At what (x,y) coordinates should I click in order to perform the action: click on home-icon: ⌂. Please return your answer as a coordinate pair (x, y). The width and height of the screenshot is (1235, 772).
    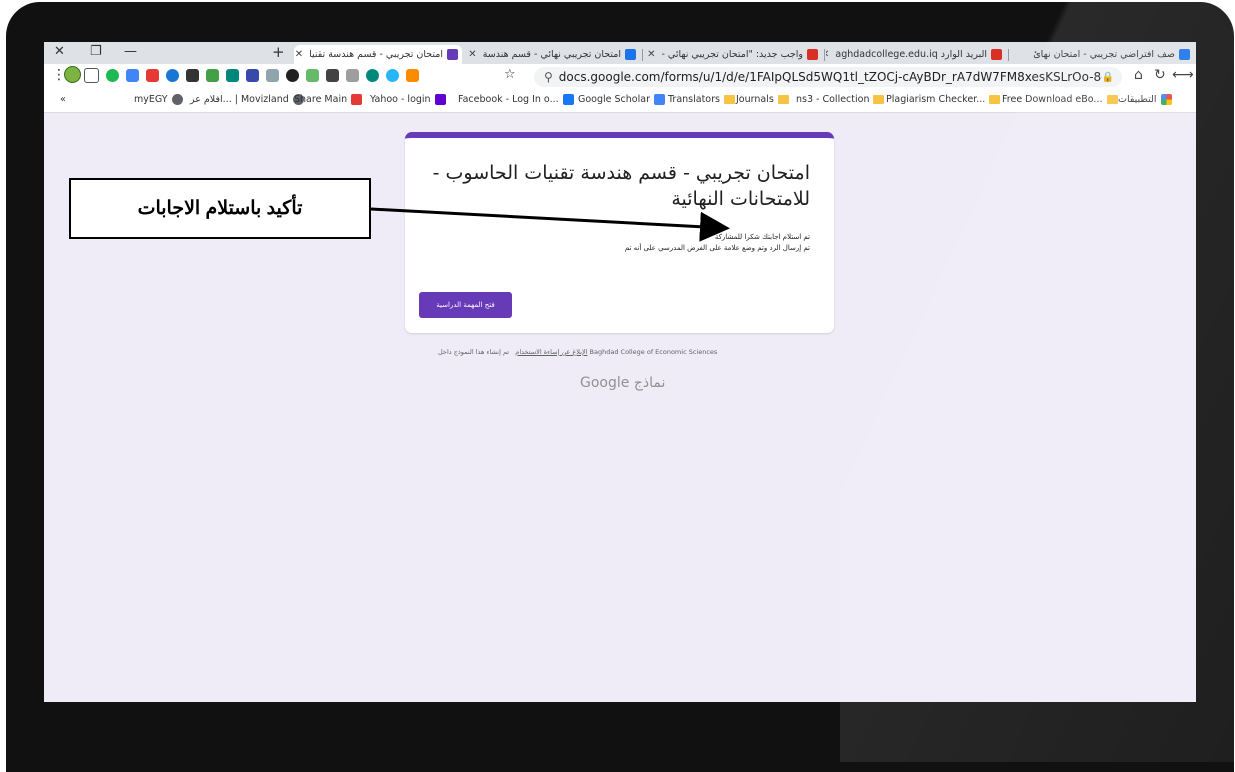
    Looking at the image, I should click on (1138, 75).